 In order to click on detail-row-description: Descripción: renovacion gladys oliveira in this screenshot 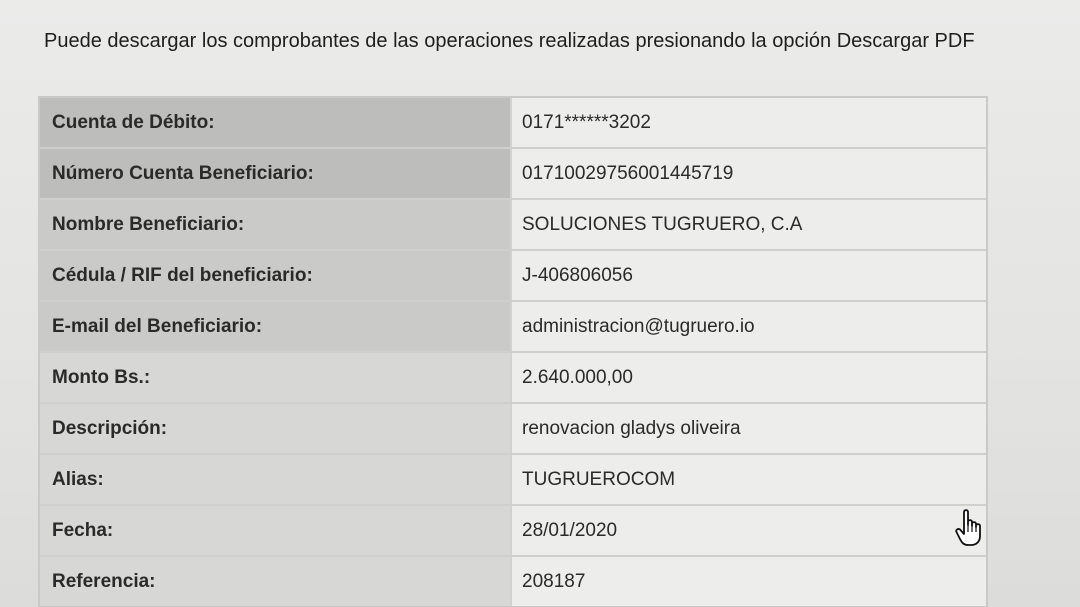, I will do `click(513, 429)`.